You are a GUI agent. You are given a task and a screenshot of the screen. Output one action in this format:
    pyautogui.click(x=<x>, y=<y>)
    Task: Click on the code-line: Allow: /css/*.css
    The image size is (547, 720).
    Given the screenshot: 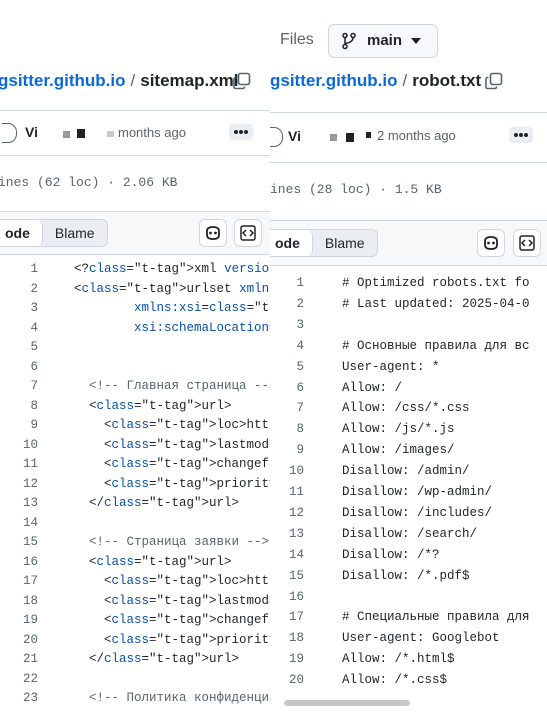 What is the action you would take?
    pyautogui.click(x=406, y=408)
    